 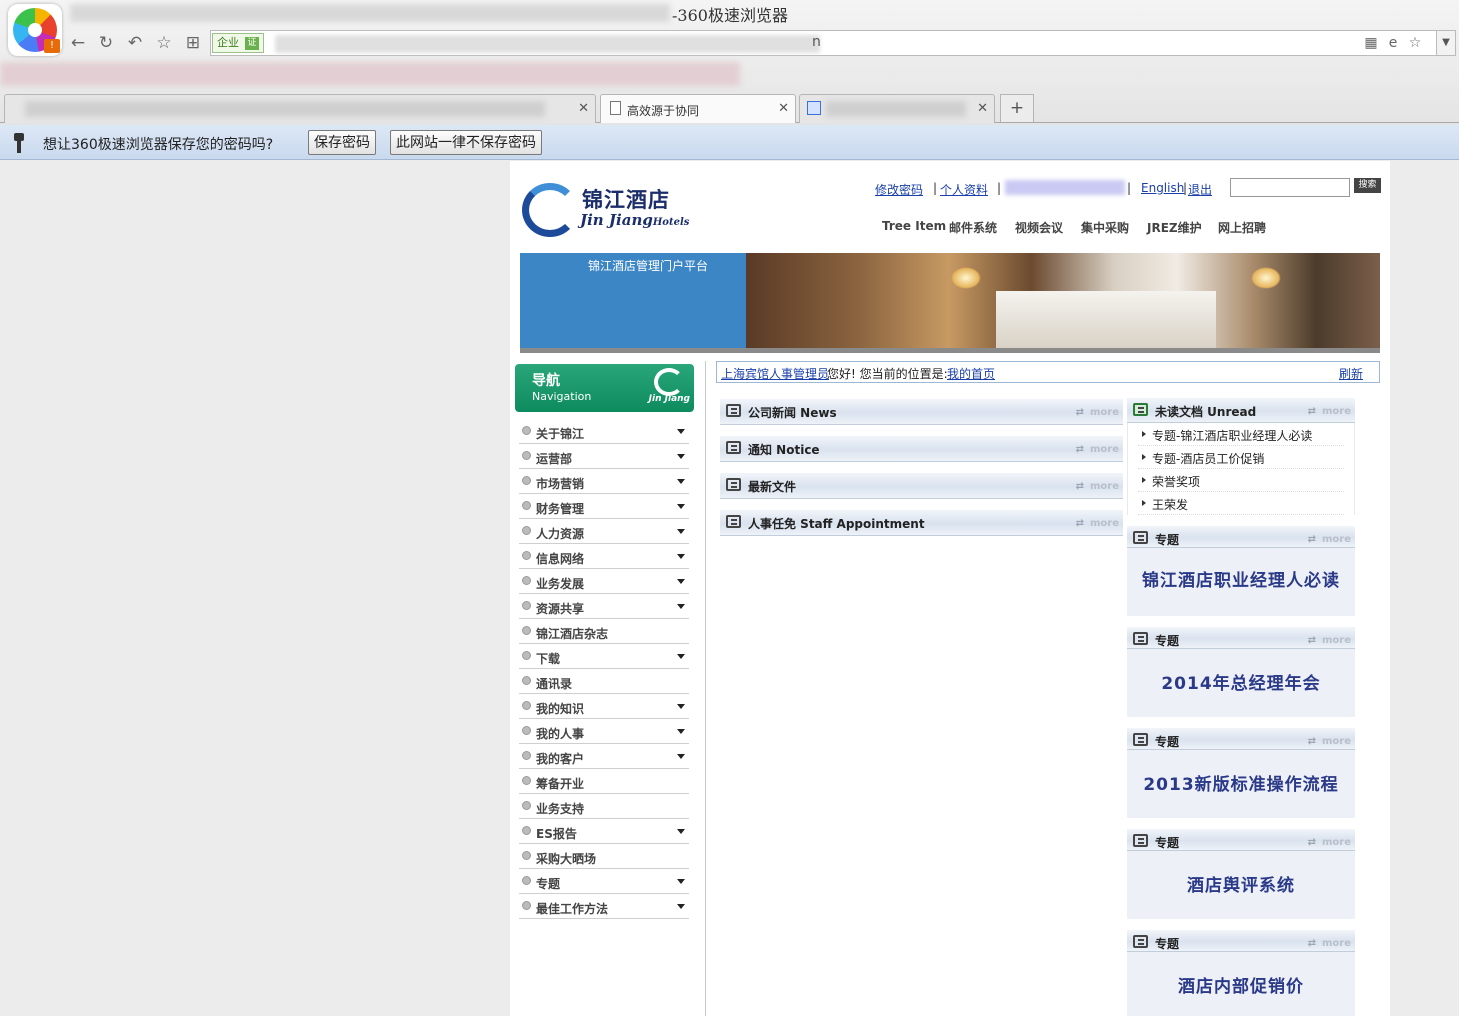 I want to click on change-password-link: 修改密码, so click(x=899, y=189).